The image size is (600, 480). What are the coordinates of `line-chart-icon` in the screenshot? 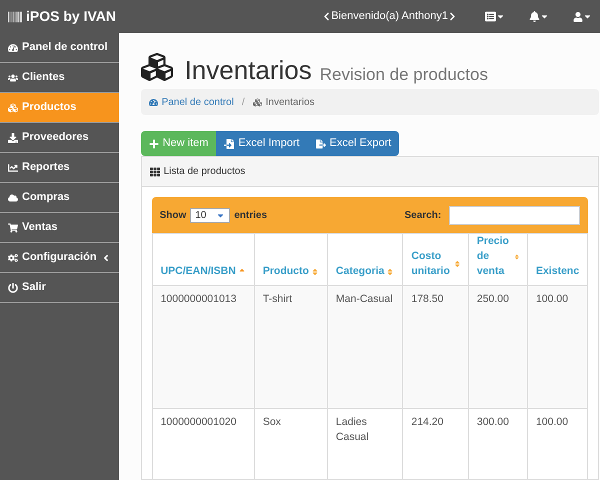 It's located at (13, 167).